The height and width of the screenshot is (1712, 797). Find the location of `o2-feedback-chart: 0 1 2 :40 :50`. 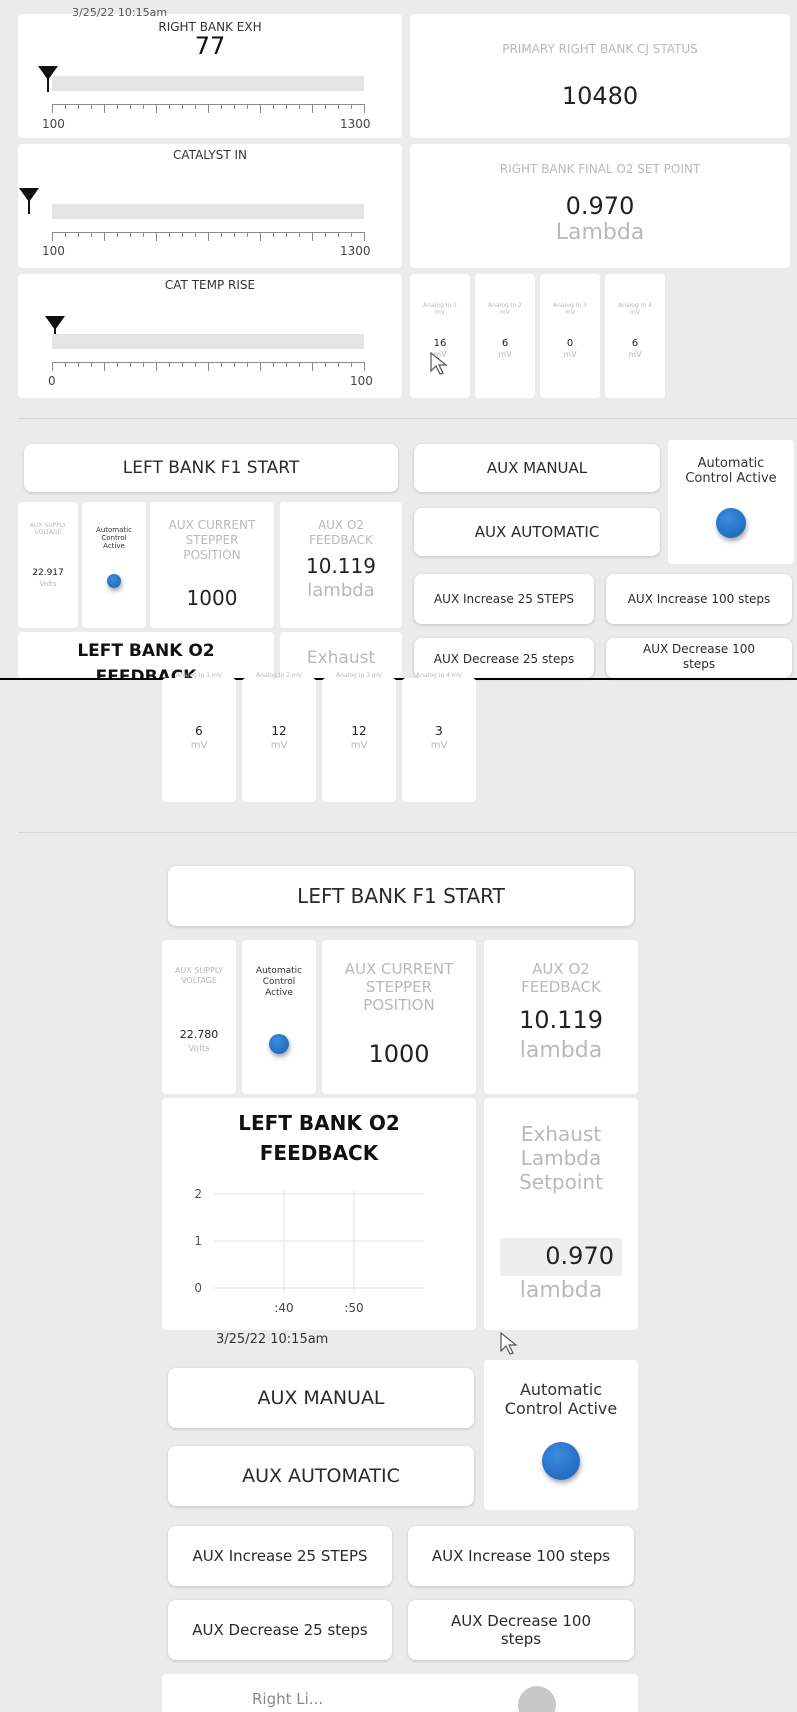

o2-feedback-chart: 0 1 2 :40 :50 is located at coordinates (309, 1251).